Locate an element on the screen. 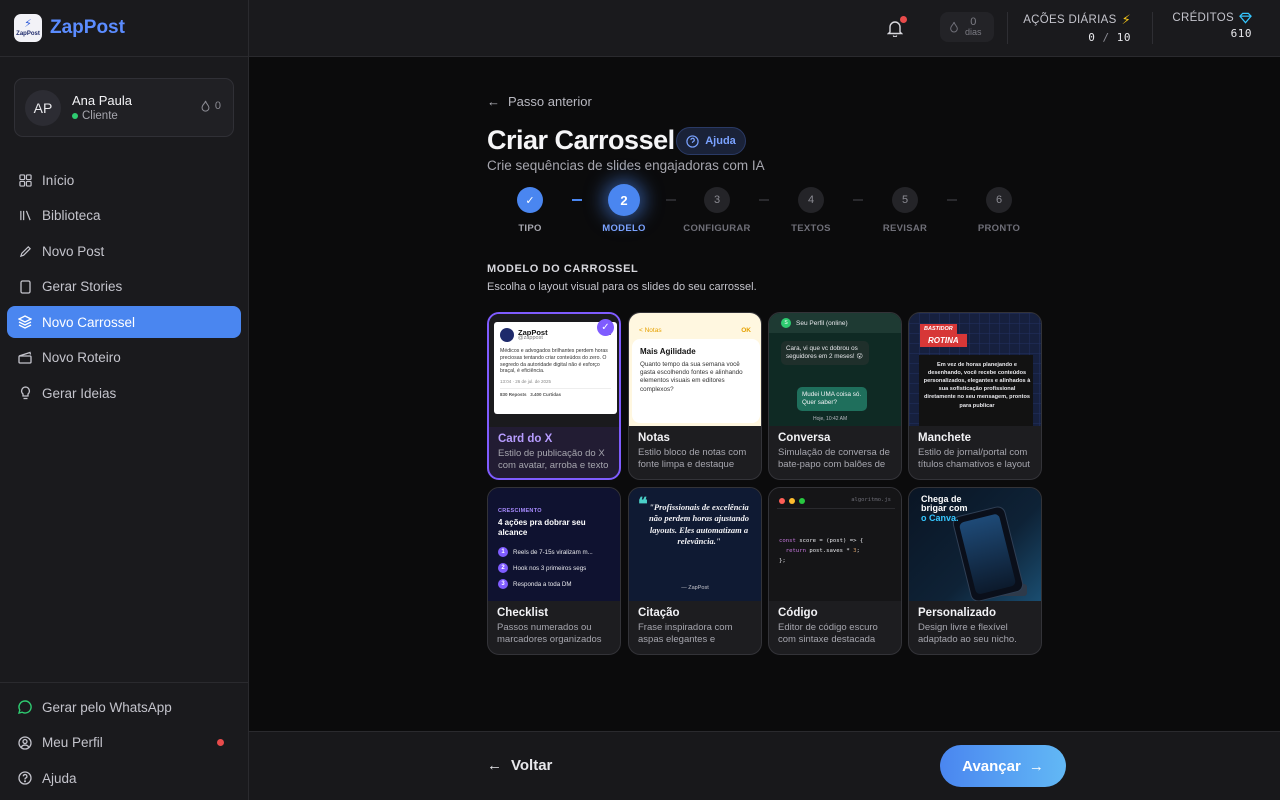 The height and width of the screenshot is (800, 1280). card-title: Personalizado is located at coordinates (957, 613).